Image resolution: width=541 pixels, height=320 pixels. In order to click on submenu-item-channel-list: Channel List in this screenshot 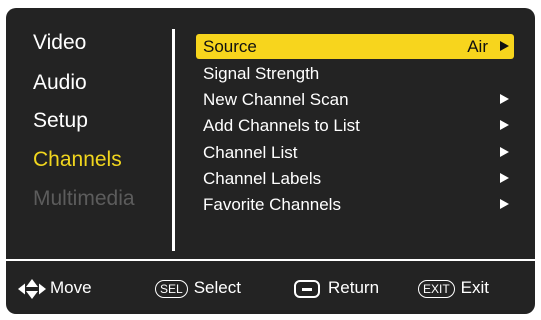, I will do `click(355, 152)`.